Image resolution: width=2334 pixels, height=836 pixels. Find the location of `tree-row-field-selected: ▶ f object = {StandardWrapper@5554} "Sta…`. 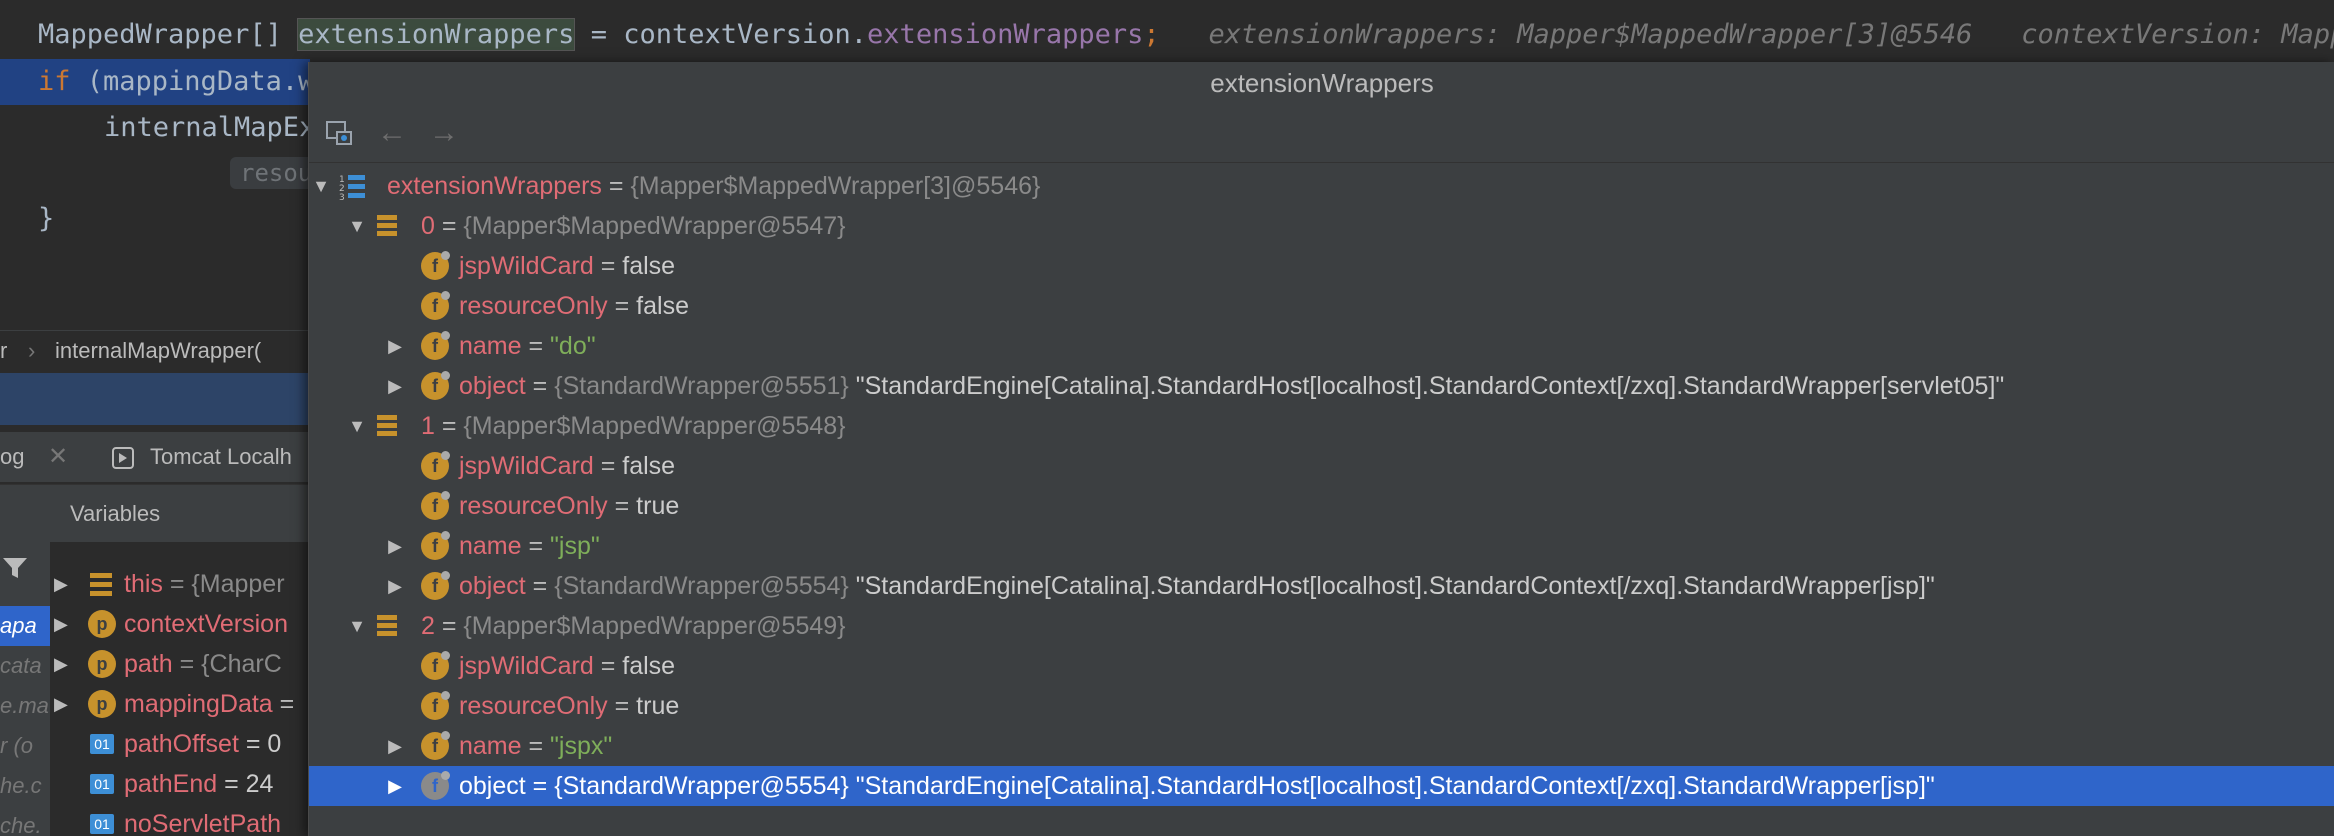

tree-row-field-selected: ▶ f object = {StandardWrapper@5554} "Sta… is located at coordinates (1321, 786).